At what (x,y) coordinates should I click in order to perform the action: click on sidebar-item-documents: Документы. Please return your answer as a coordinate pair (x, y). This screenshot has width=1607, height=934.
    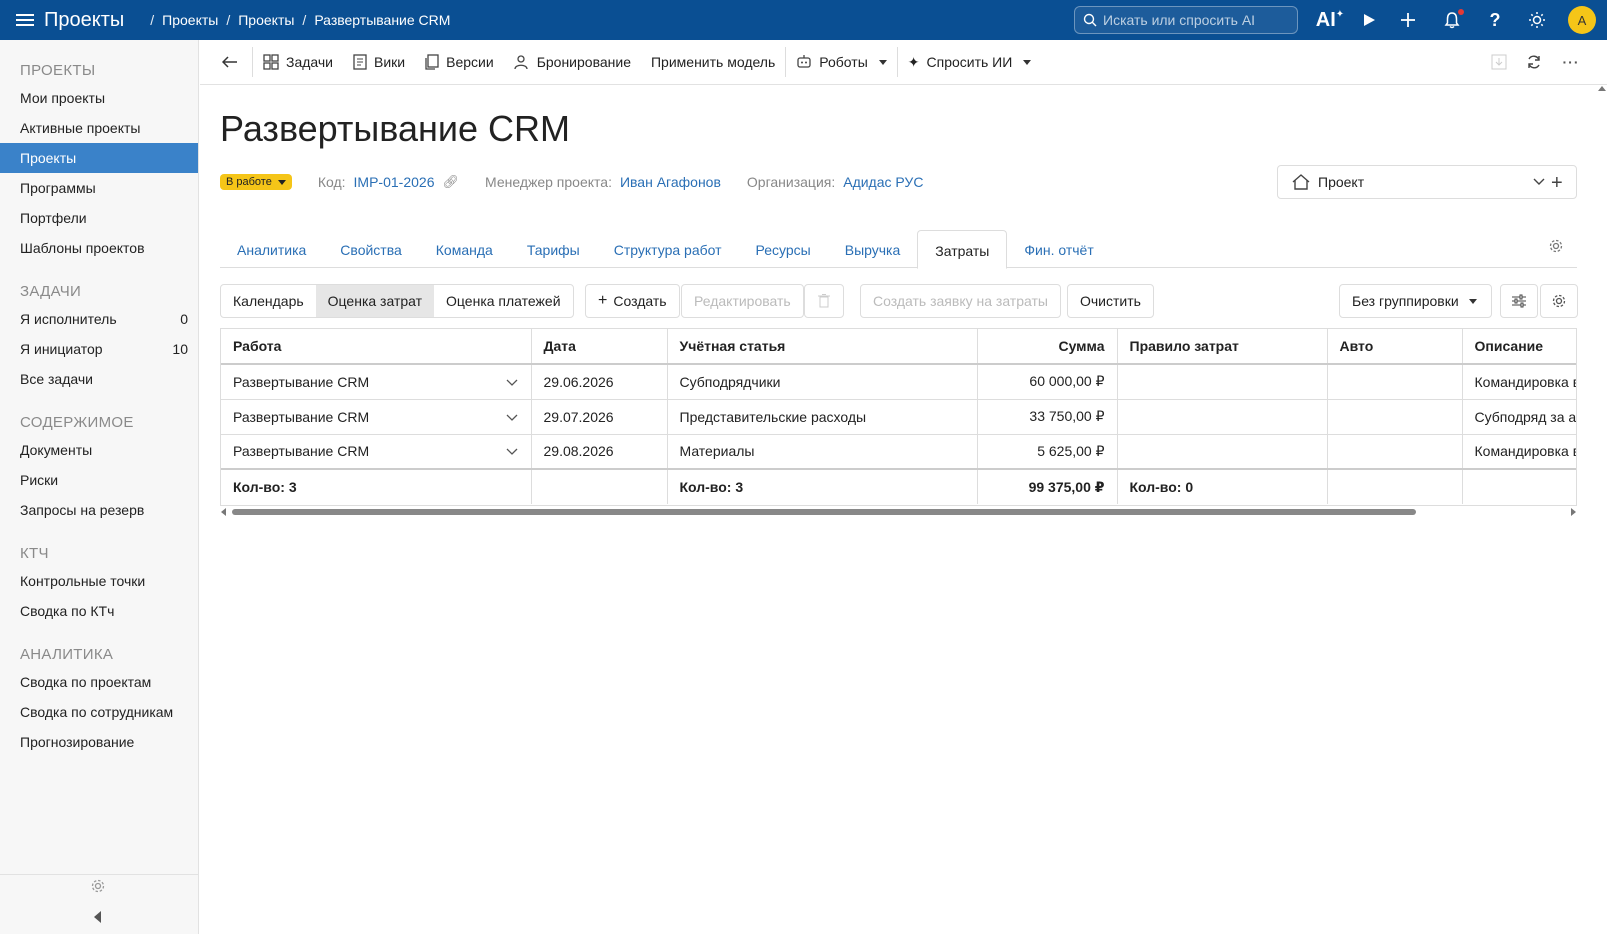
    Looking at the image, I should click on (99, 450).